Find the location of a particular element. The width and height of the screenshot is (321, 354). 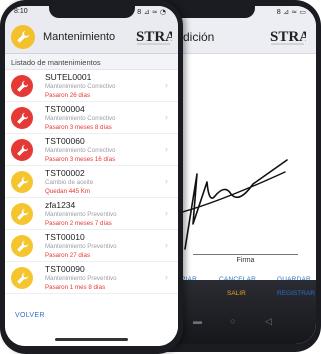

nav-back-icon: ◁ is located at coordinates (268, 321).